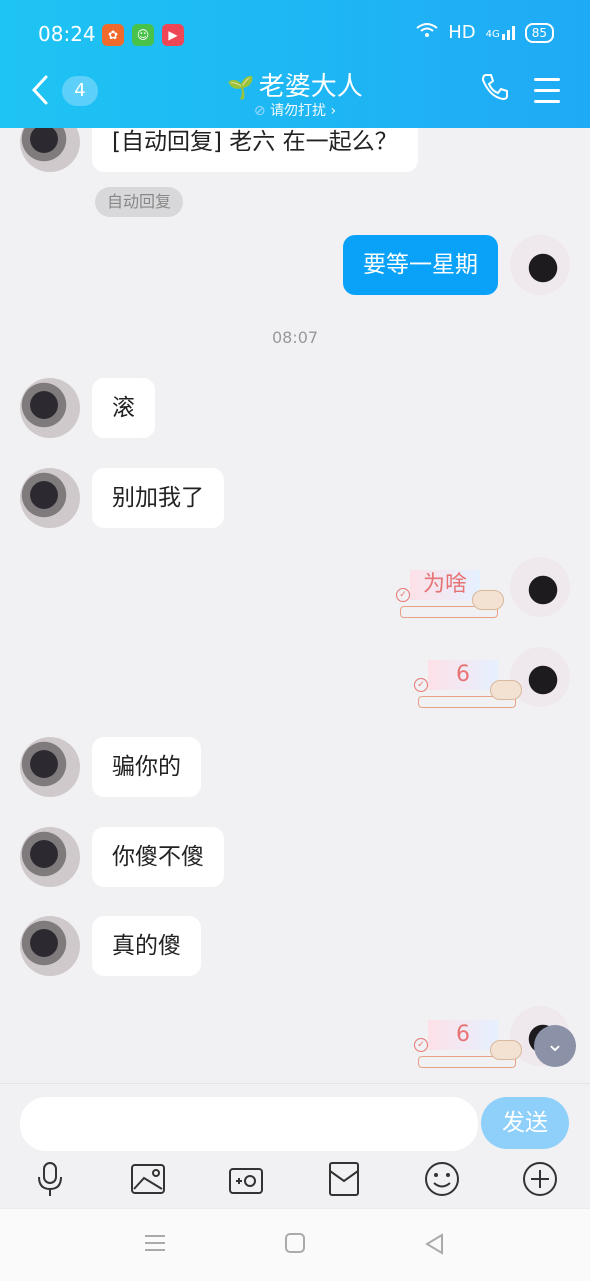  What do you see at coordinates (295, 337) in the screenshot?
I see `message-timestamp: 08:07` at bounding box center [295, 337].